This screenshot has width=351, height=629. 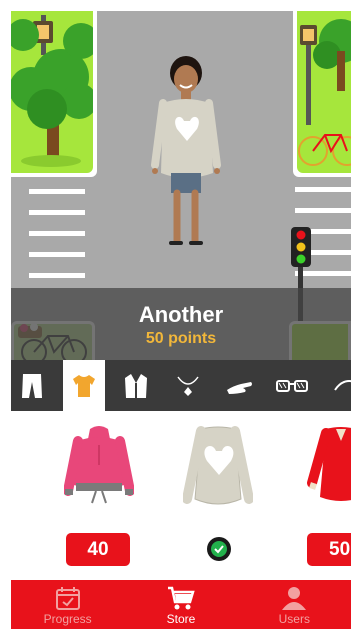 I want to click on price-button: 40, so click(x=98, y=549).